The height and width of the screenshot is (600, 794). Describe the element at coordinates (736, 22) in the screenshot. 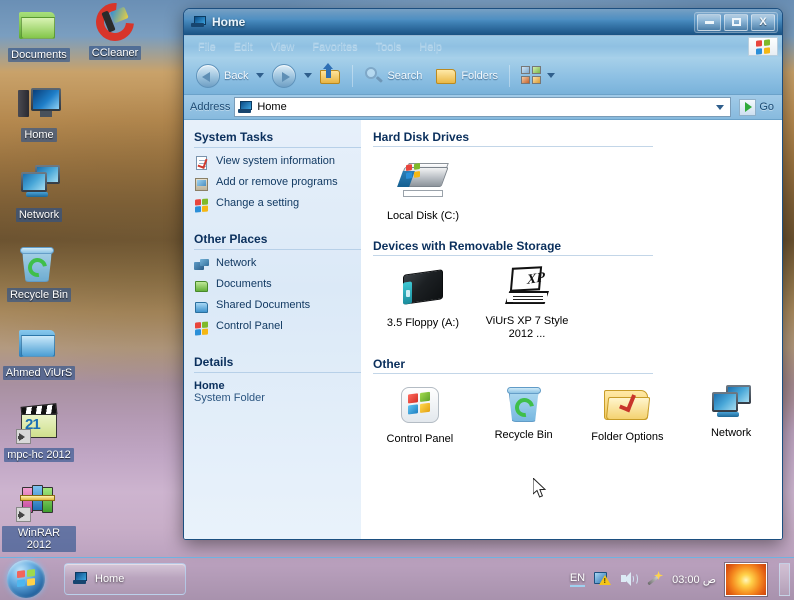

I see `maximize-button` at that location.